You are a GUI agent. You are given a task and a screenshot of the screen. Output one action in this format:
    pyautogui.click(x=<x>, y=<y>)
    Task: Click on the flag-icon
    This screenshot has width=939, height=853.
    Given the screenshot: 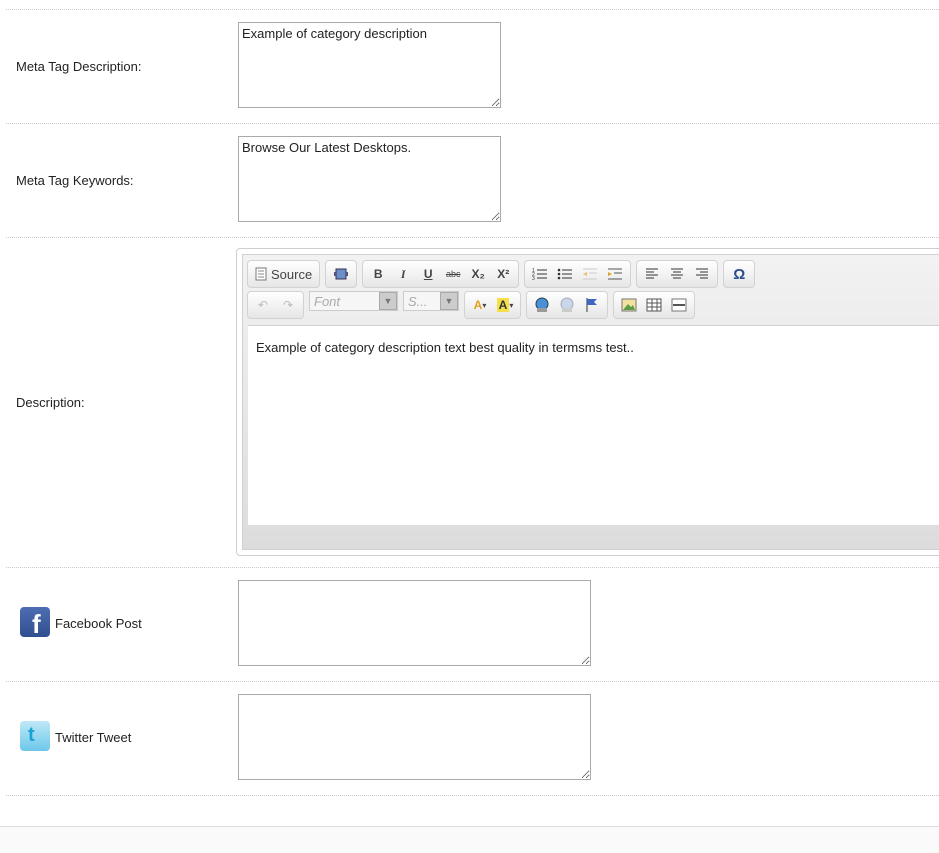 What is the action you would take?
    pyautogui.click(x=591, y=305)
    